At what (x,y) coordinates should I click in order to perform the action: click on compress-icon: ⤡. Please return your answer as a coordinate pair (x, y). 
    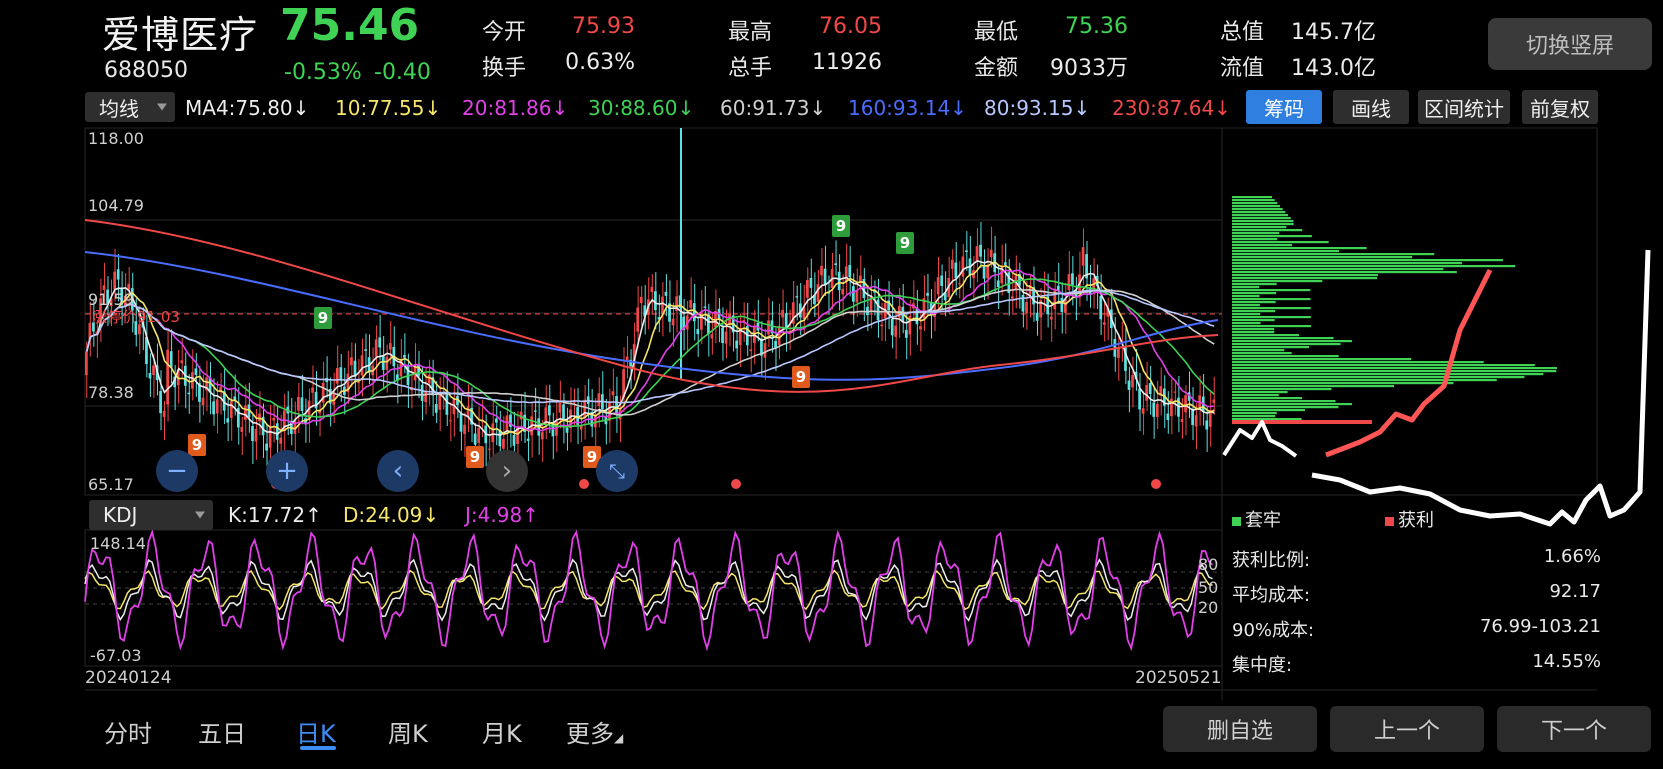
    Looking at the image, I should click on (617, 471).